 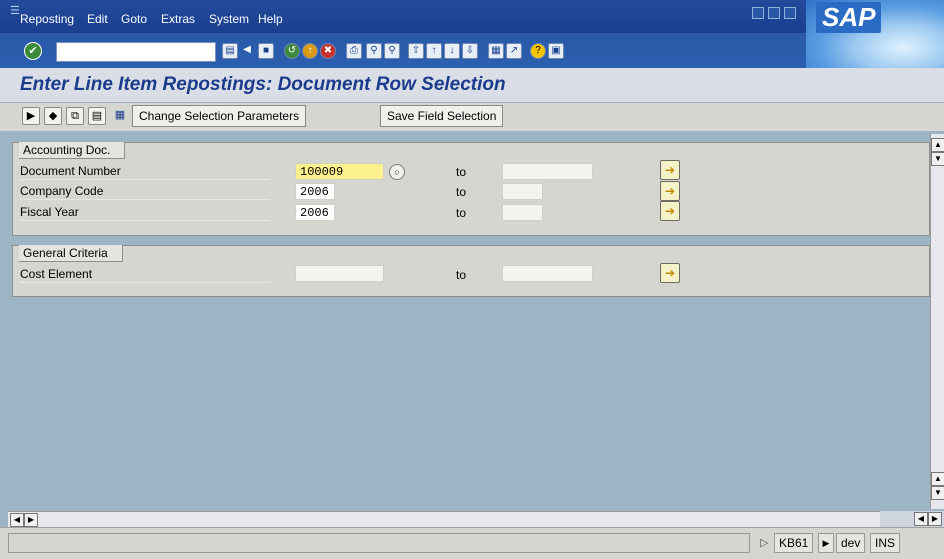 What do you see at coordinates (97, 116) in the screenshot?
I see `save-variant-icon: ▤` at bounding box center [97, 116].